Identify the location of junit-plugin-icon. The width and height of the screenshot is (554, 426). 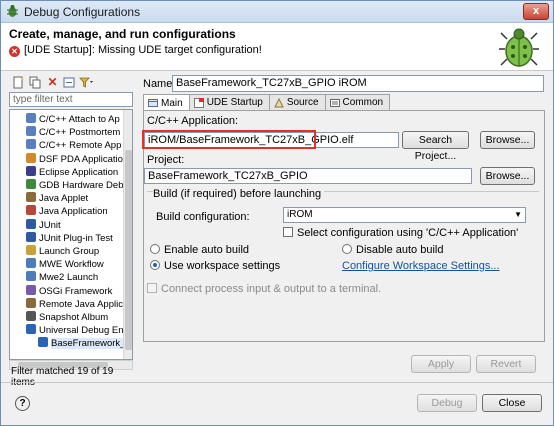
(31, 236).